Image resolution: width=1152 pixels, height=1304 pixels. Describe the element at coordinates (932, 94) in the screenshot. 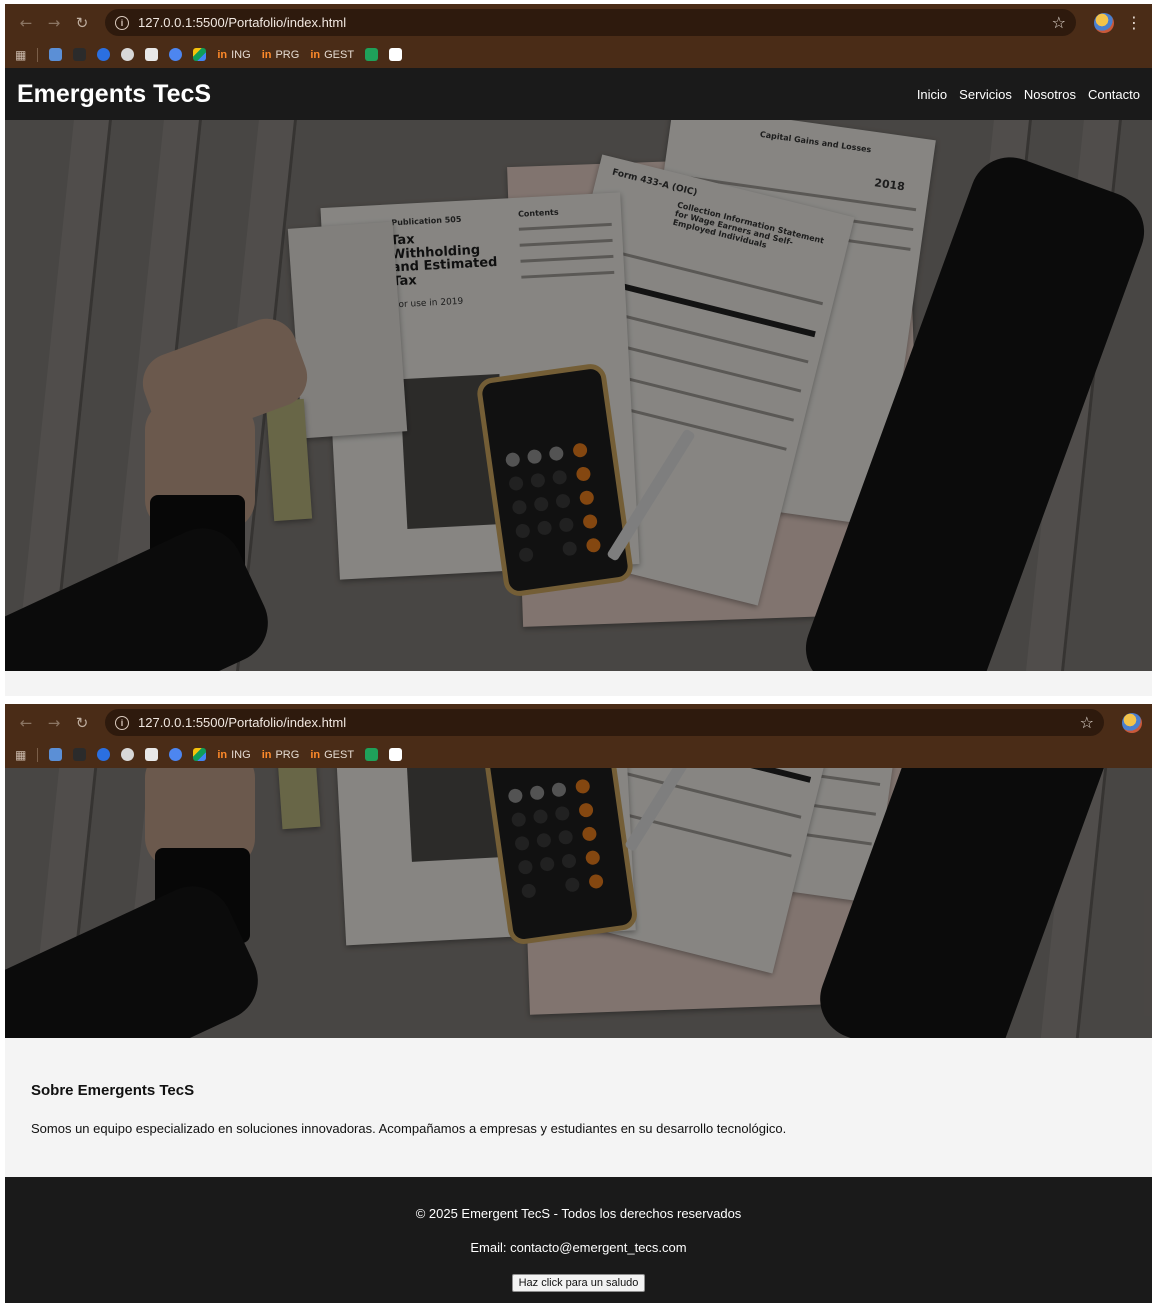

I see `nav-inicio: Inicio` at that location.